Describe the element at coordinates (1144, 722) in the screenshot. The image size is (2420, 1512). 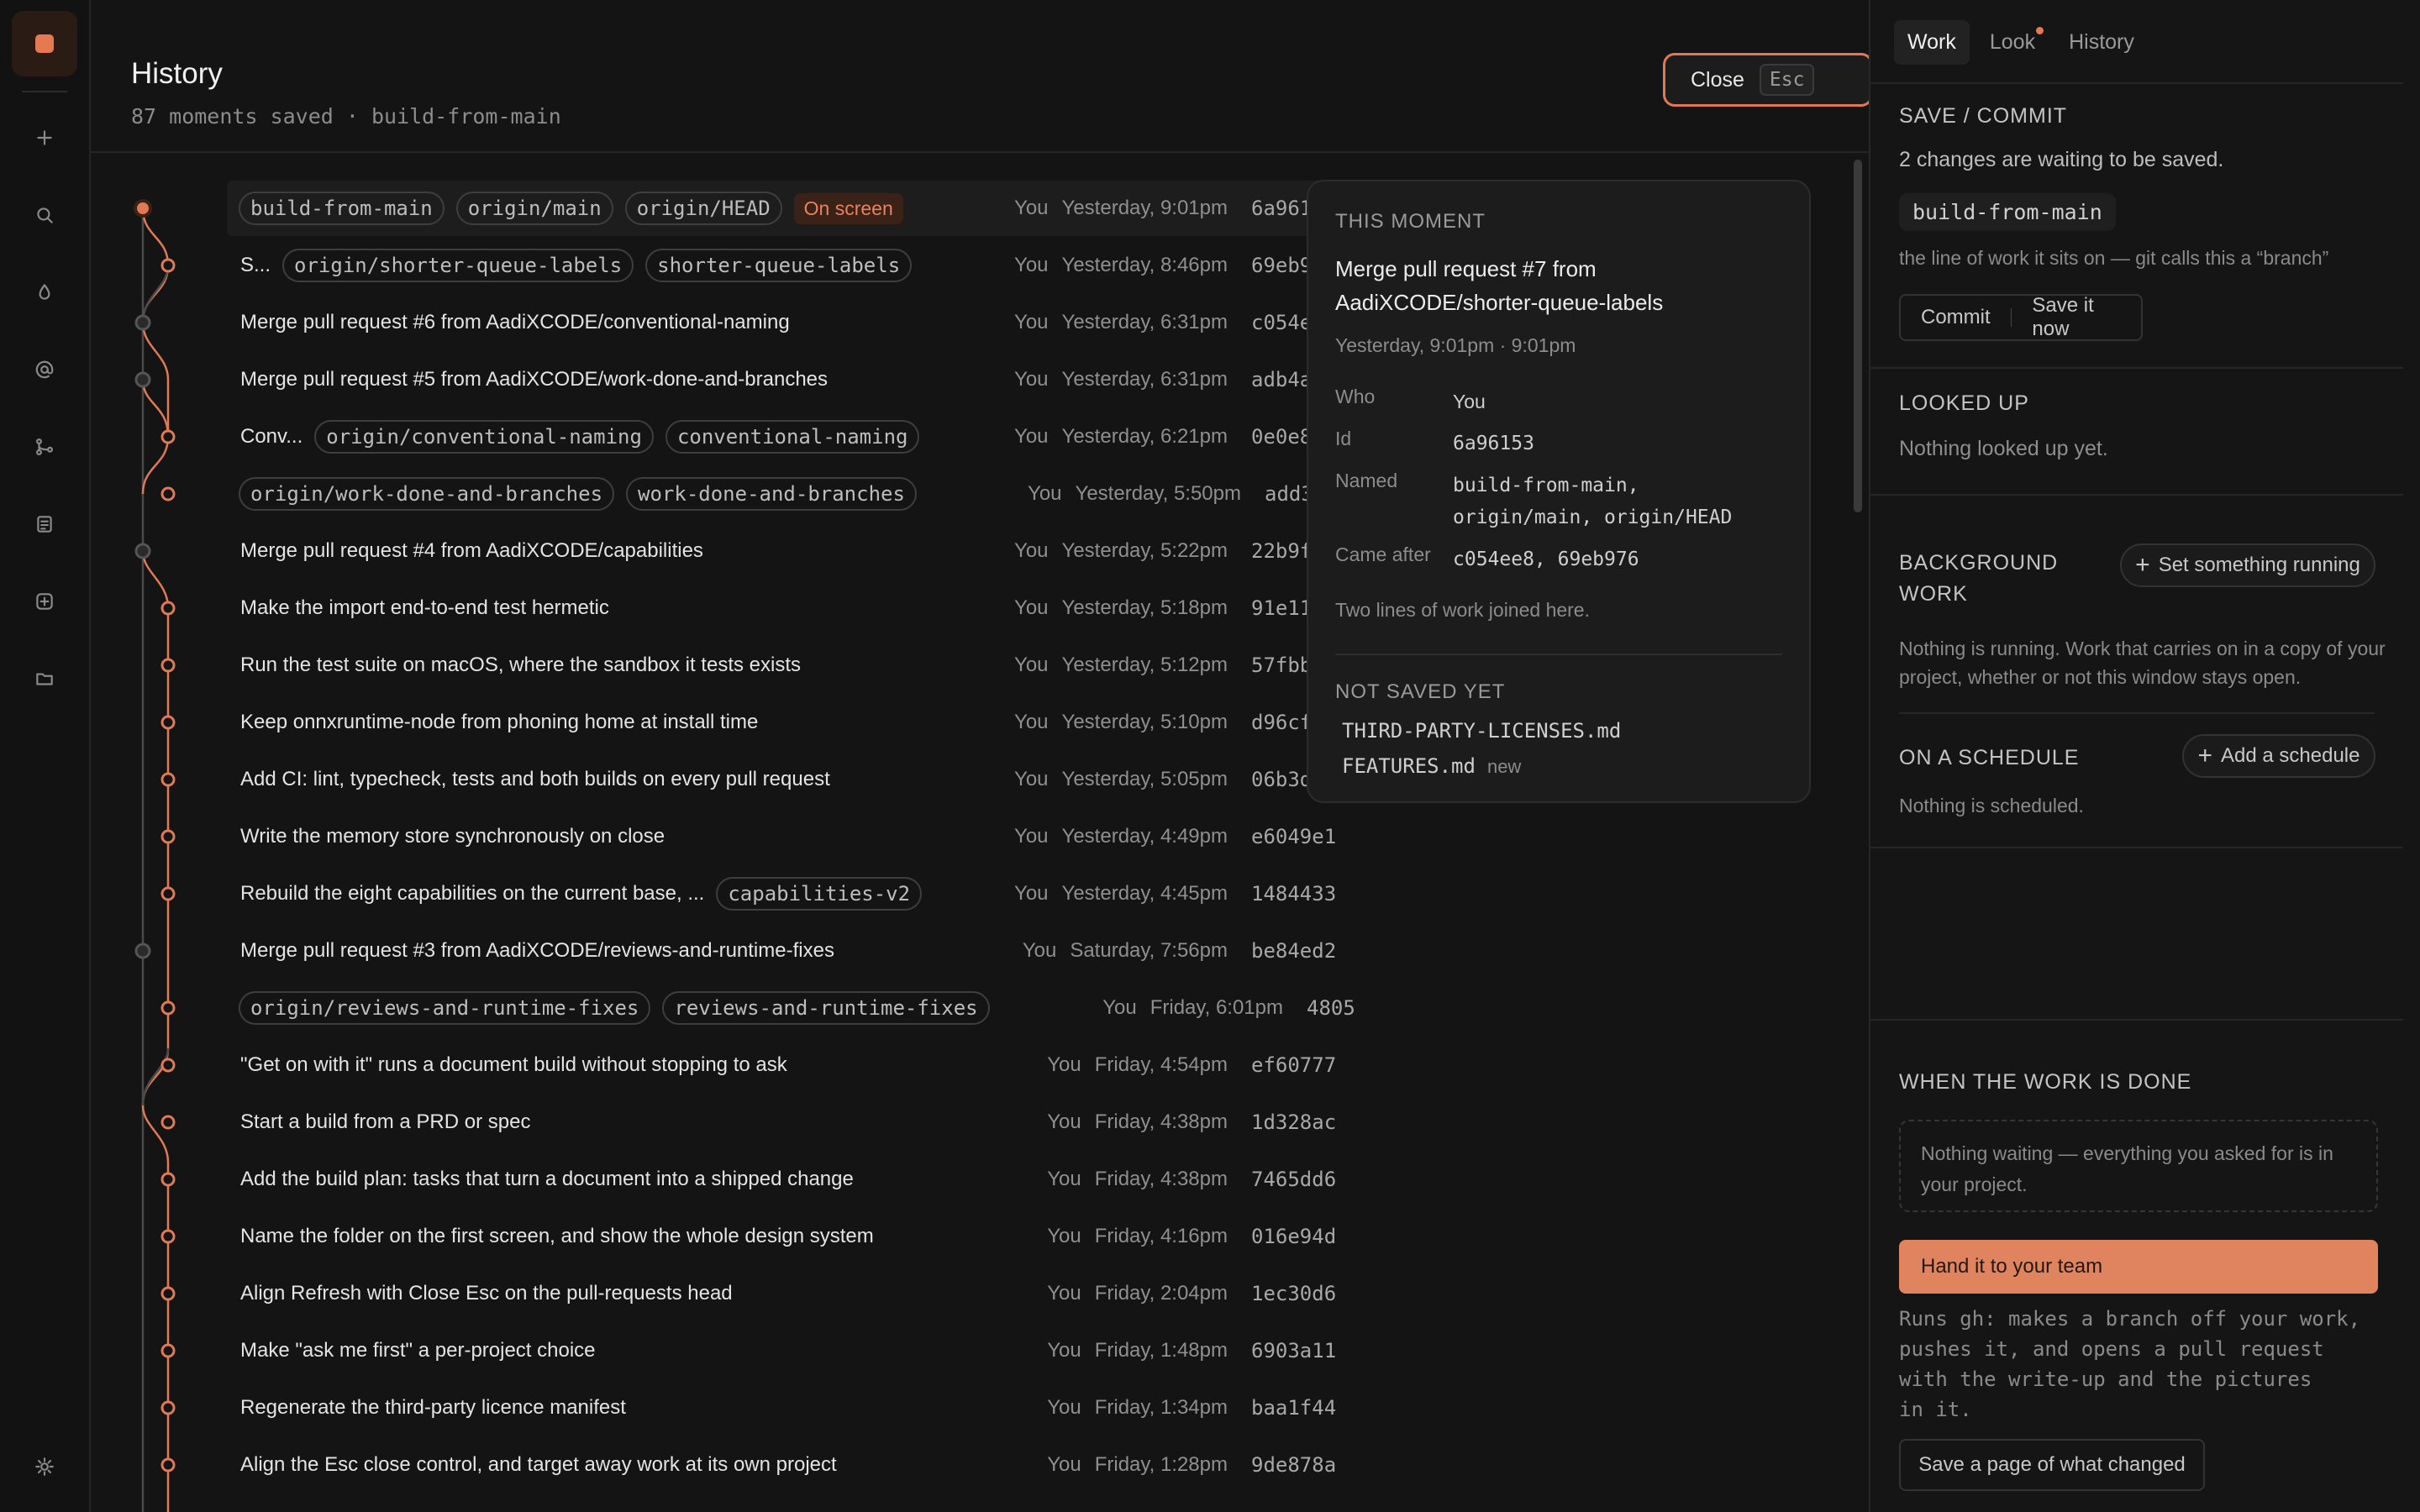
I see `commit-time: Yesterday, 5:10pm` at that location.